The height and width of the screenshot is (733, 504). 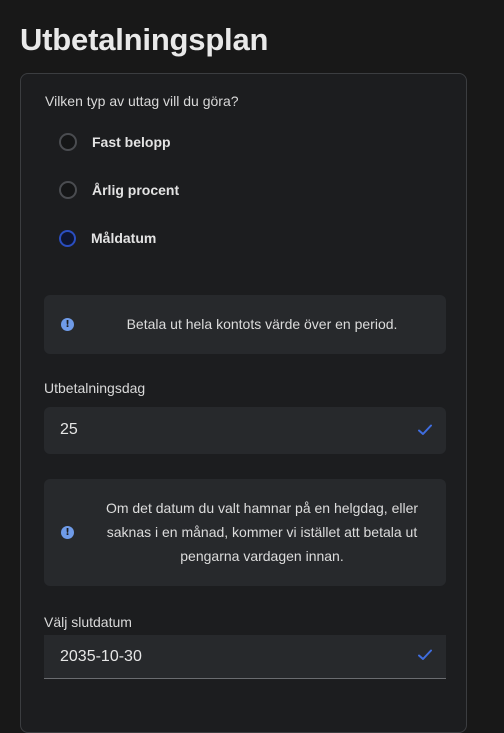 I want to click on payout-day-value: 25, so click(x=69, y=429).